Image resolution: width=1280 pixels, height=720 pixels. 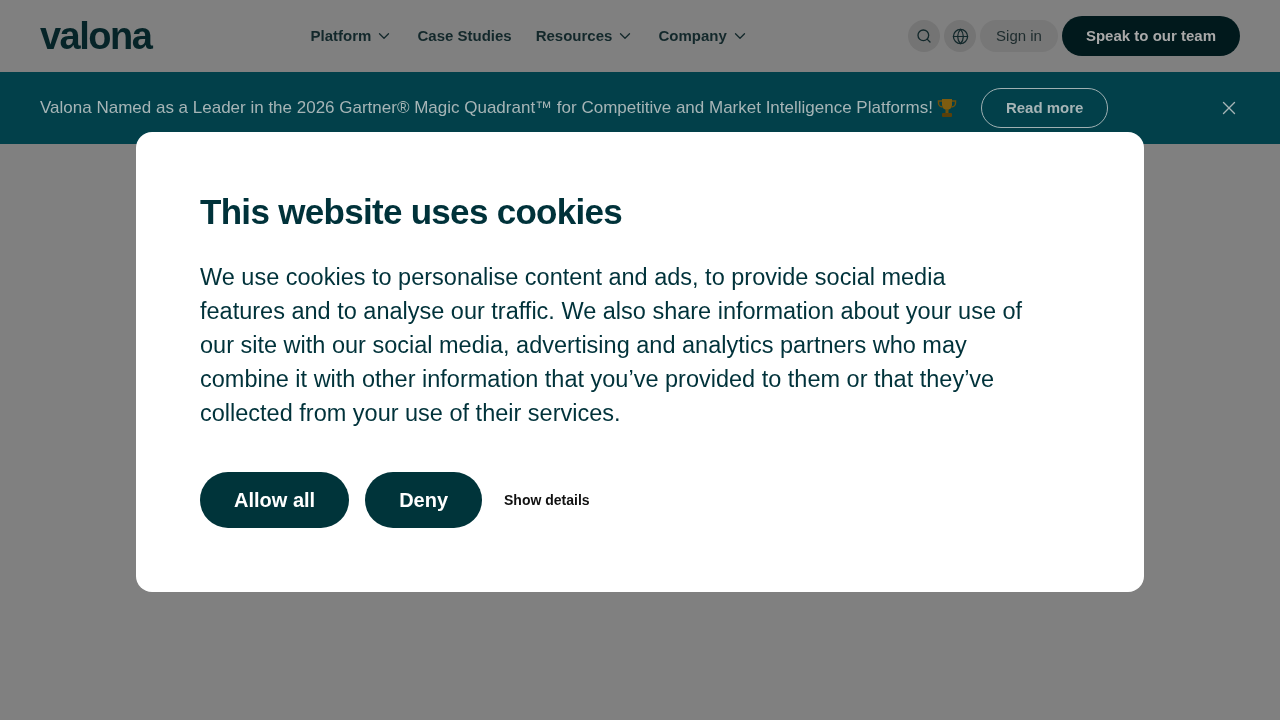 What do you see at coordinates (703, 36) in the screenshot?
I see `nav-menu-item: Company` at bounding box center [703, 36].